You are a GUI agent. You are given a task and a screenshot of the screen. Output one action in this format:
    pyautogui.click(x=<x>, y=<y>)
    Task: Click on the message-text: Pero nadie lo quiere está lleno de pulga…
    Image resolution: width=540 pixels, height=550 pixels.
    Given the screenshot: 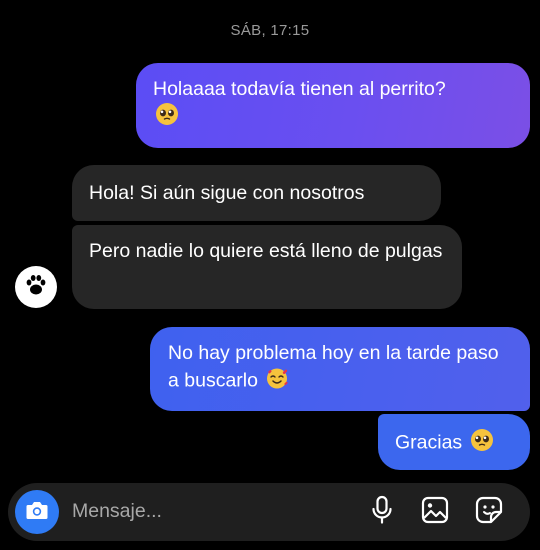 What is the action you would take?
    pyautogui.click(x=266, y=251)
    